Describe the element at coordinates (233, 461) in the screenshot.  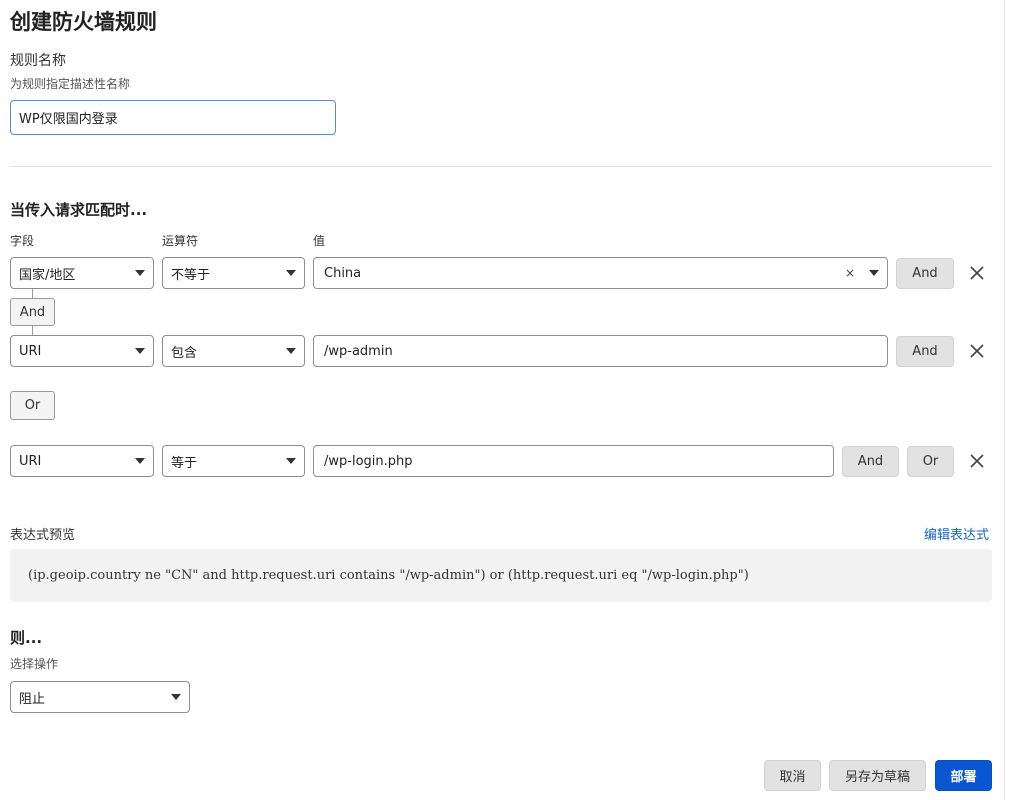
I see `row3-operator-select: 等于` at that location.